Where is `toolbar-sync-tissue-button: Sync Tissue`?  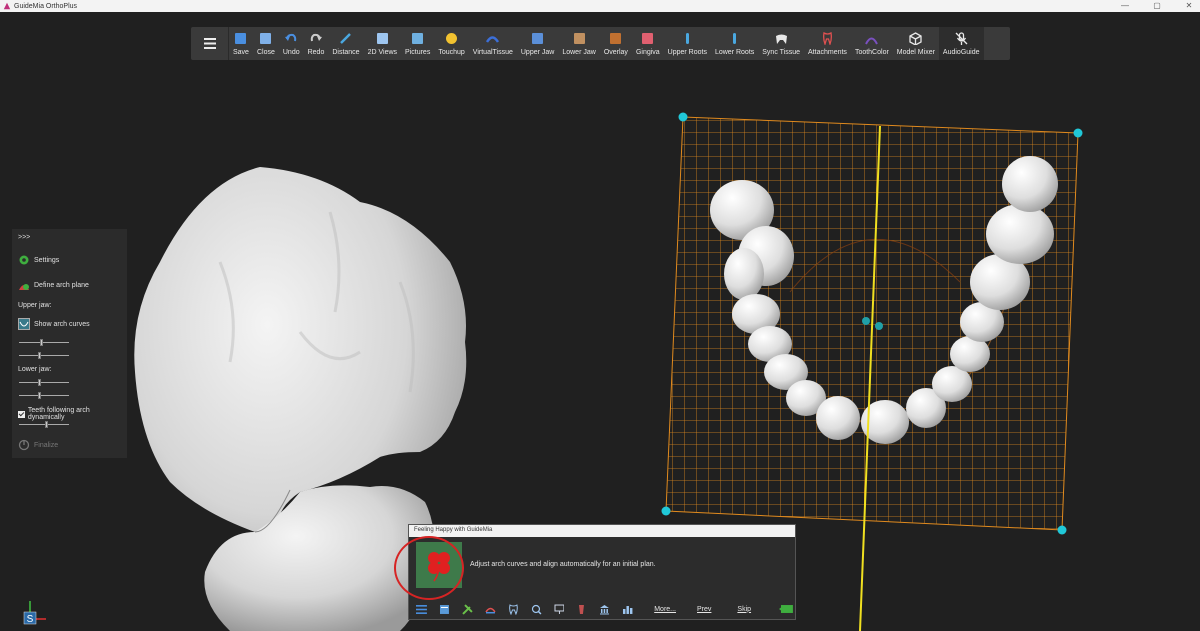
toolbar-sync-tissue-button: Sync Tissue is located at coordinates (781, 43).